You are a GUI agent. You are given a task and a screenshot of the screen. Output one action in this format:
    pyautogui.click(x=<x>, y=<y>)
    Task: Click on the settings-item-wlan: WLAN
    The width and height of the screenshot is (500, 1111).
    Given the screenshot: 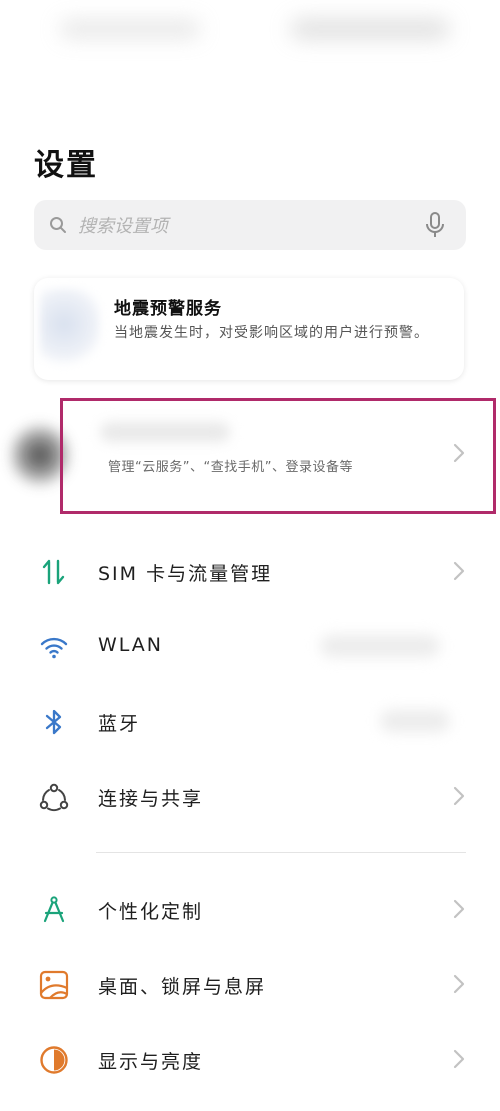 What is the action you would take?
    pyautogui.click(x=250, y=647)
    